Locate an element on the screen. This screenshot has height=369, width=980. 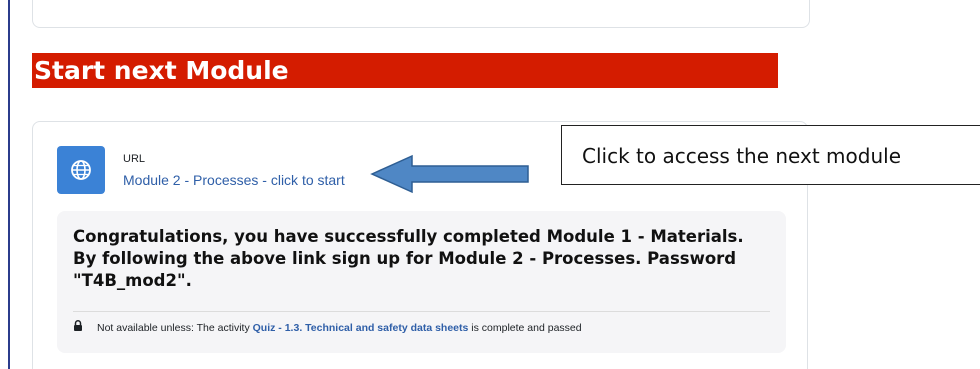
module-2-link: Module 2 - Processes - click to start is located at coordinates (234, 180).